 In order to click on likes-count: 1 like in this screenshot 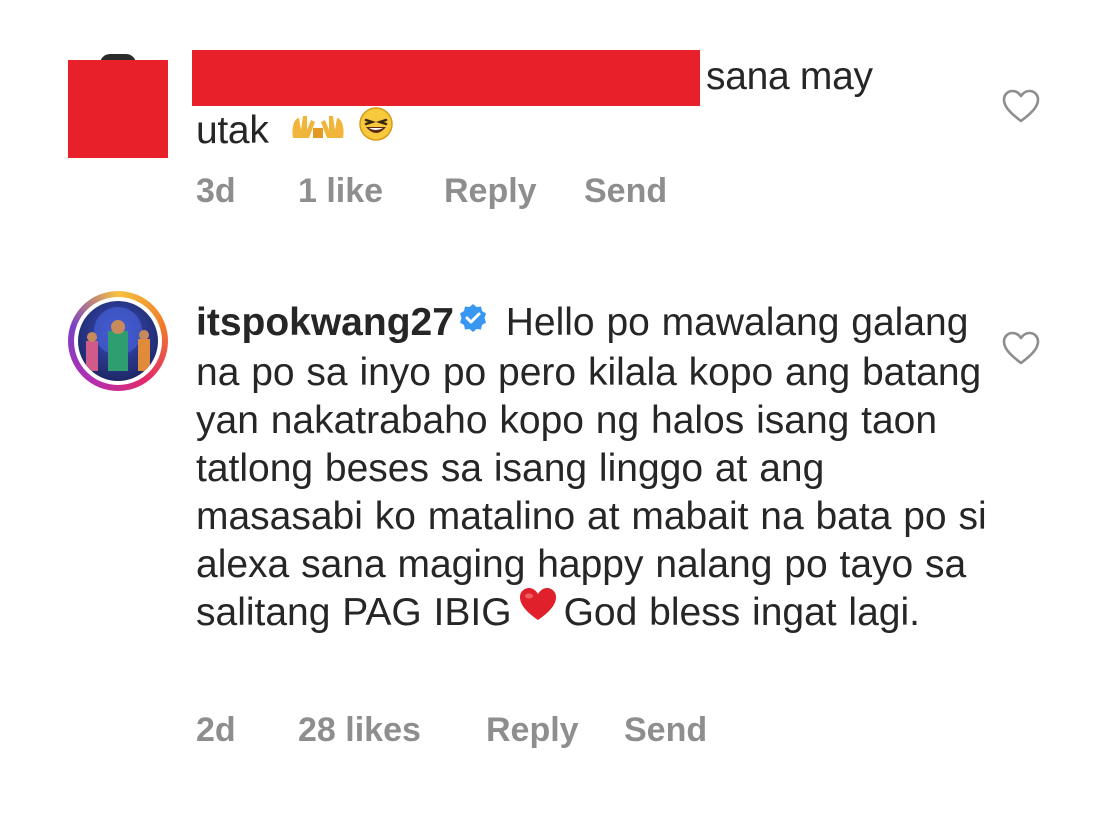, I will do `click(340, 191)`.